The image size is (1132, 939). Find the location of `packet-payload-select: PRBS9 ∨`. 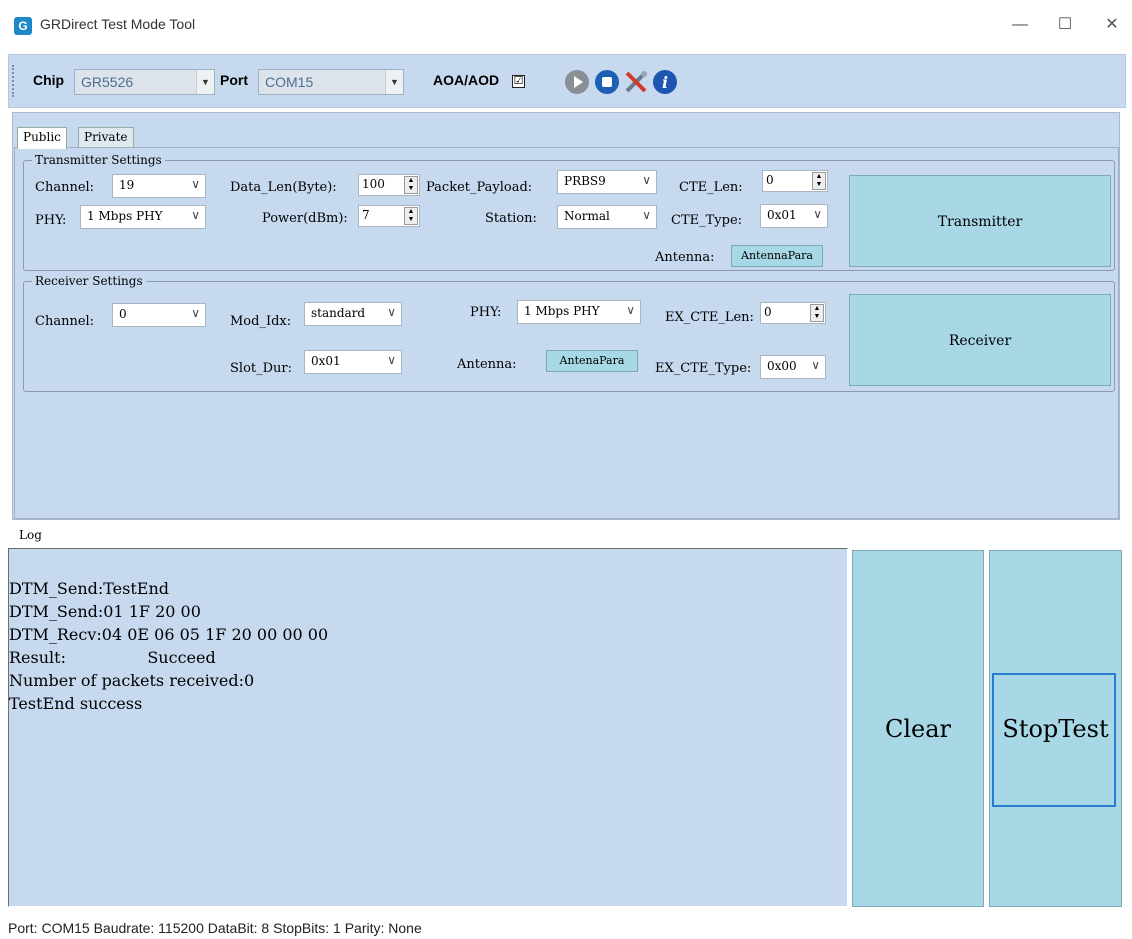

packet-payload-select: PRBS9 ∨ is located at coordinates (607, 182).